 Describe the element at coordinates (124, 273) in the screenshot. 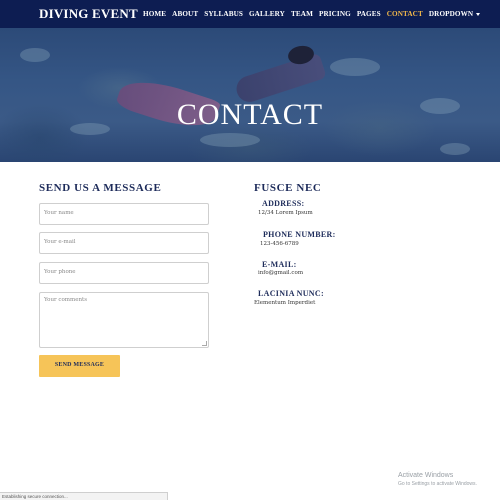

I see `phone-input: Your phone` at that location.